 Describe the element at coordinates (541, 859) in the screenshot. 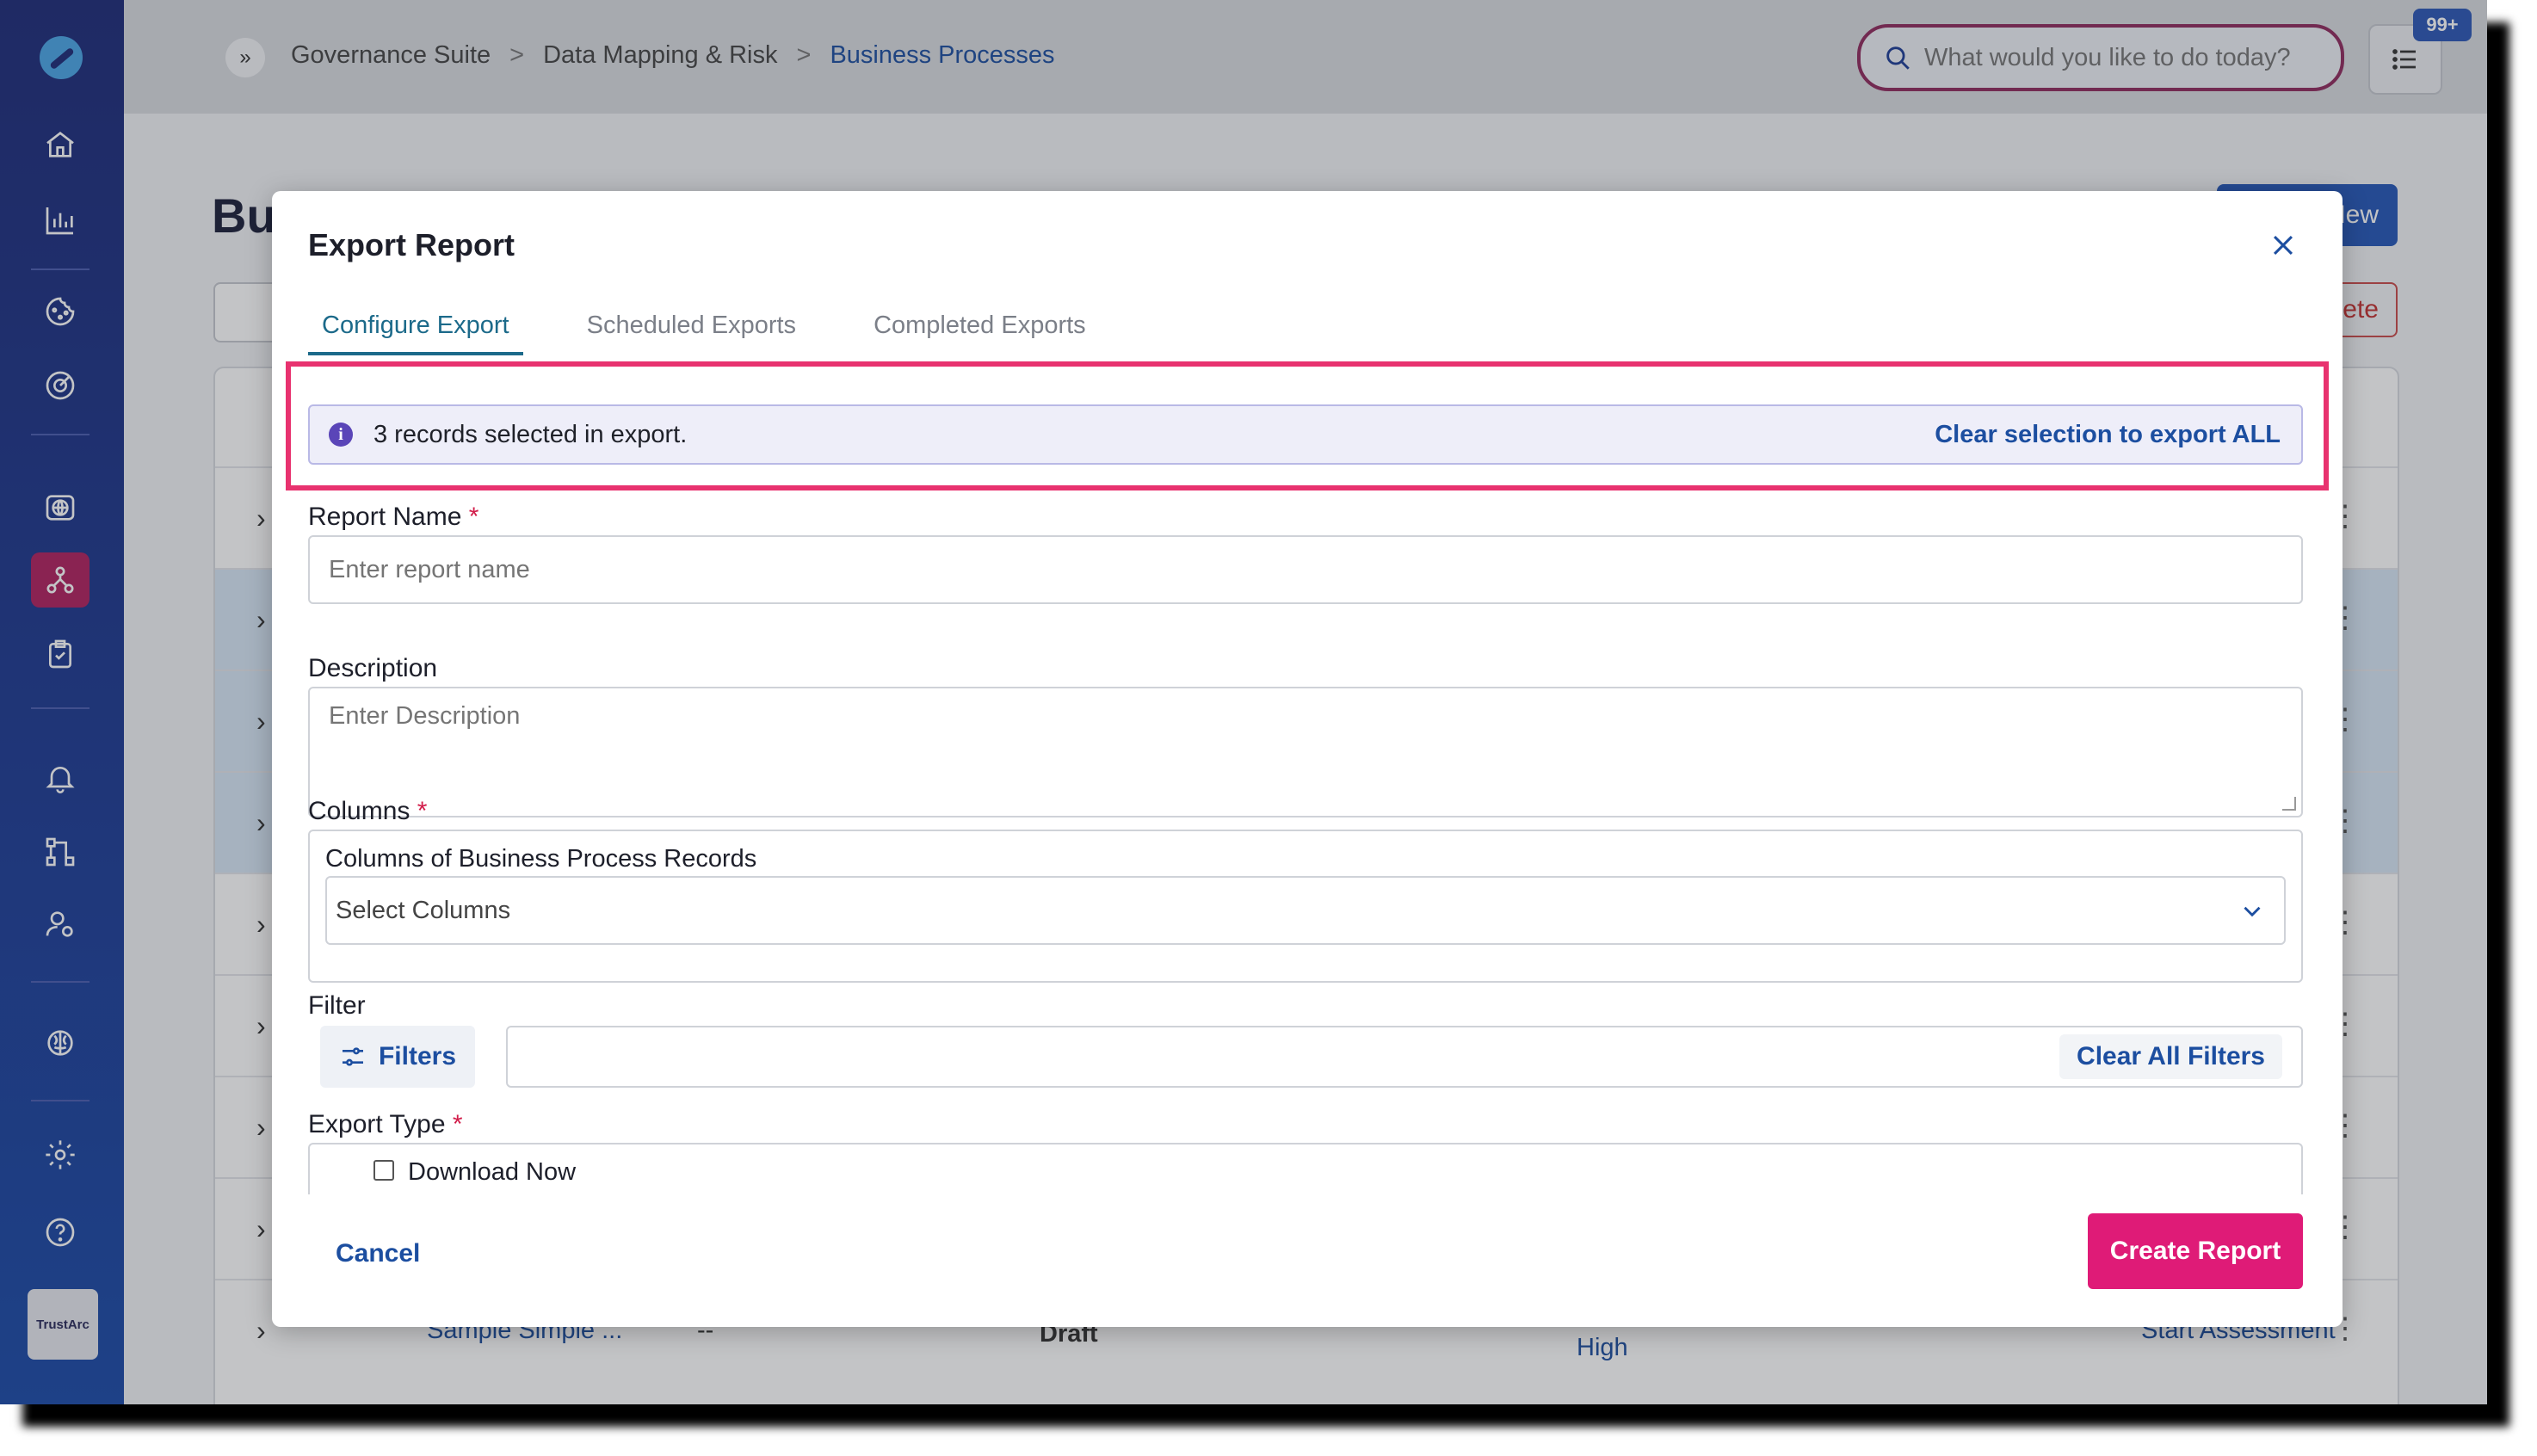

I see `columns-sublabel: Columns of Business Process Records` at that location.